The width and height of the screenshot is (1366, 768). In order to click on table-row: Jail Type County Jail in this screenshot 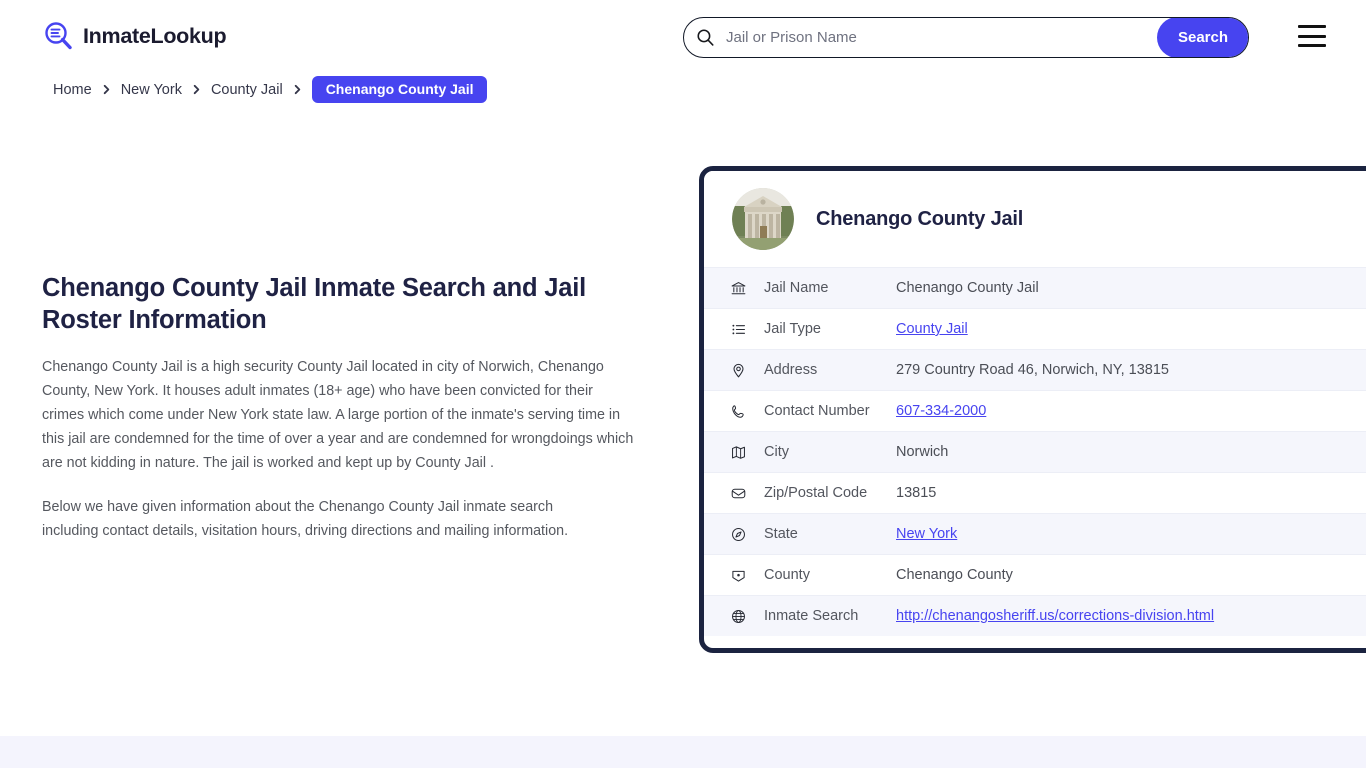, I will do `click(1035, 328)`.